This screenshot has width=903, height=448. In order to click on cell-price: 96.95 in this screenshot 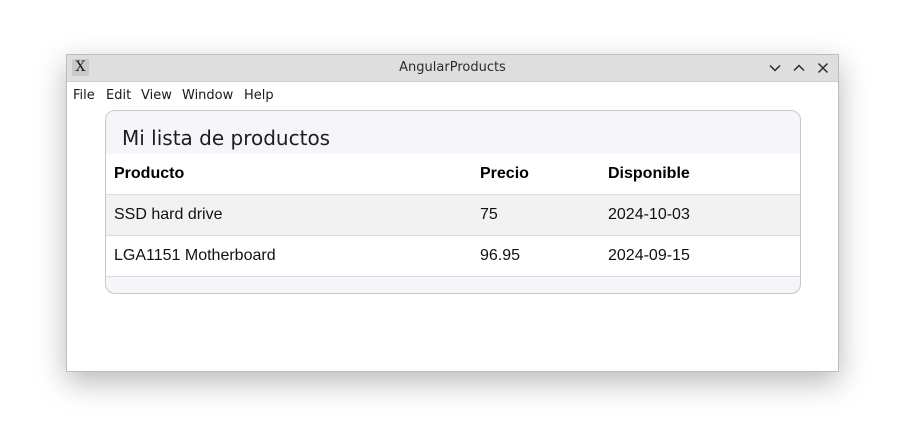, I will do `click(536, 256)`.